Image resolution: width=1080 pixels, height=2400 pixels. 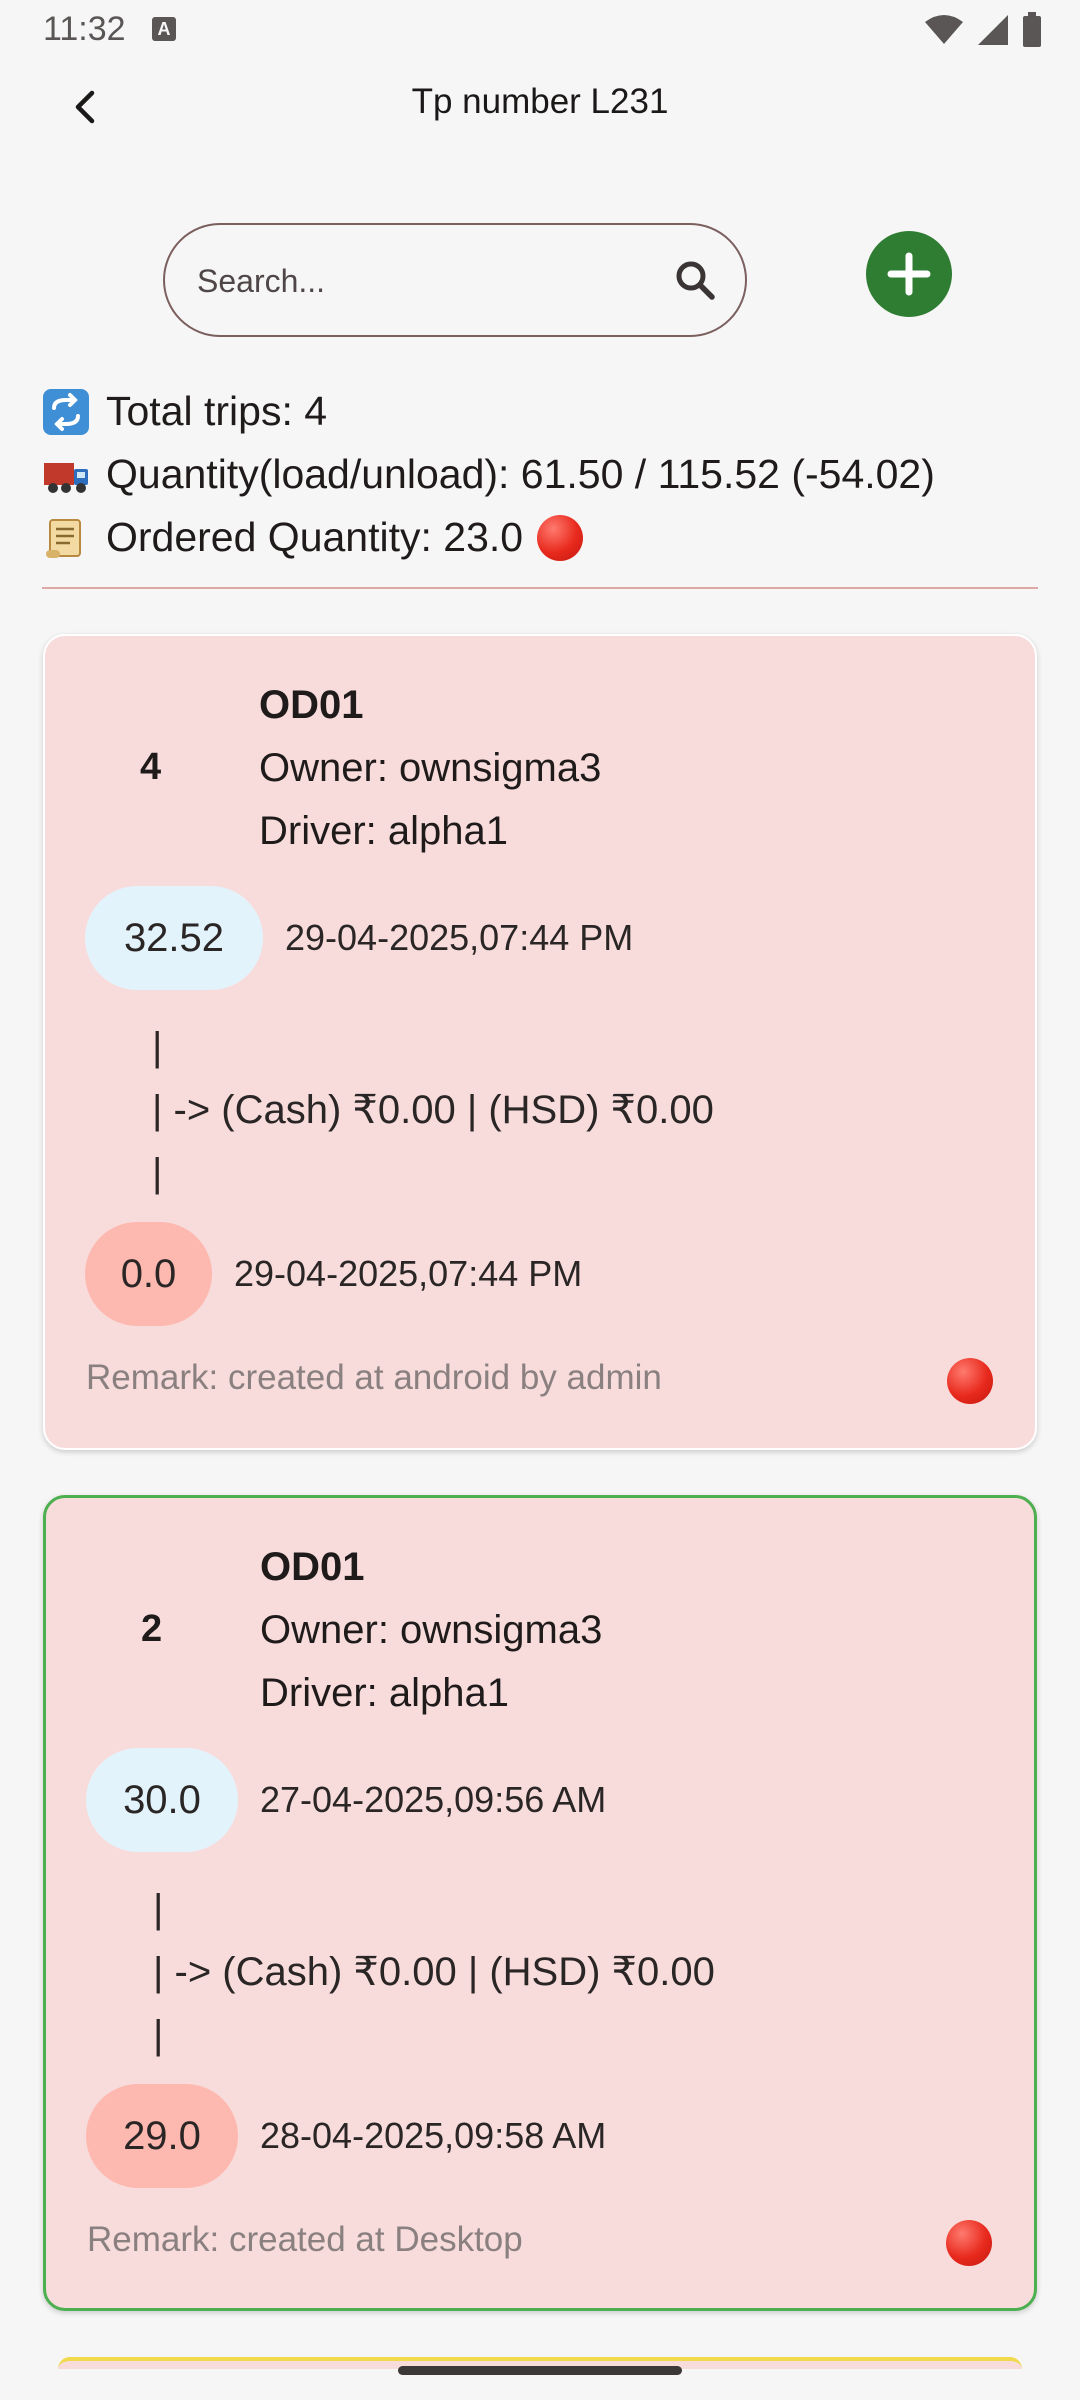 What do you see at coordinates (540, 101) in the screenshot?
I see `page-title: Tp number L231` at bounding box center [540, 101].